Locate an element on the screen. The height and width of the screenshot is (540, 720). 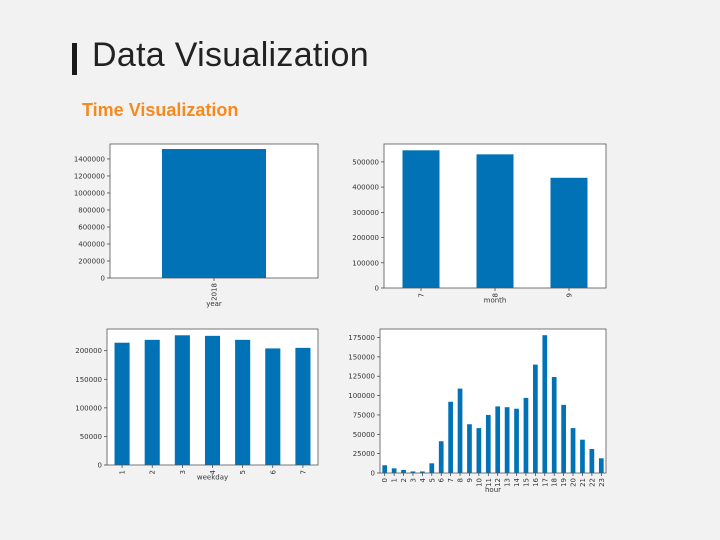
y-tick-label: 175000 is located at coordinates (361, 338).